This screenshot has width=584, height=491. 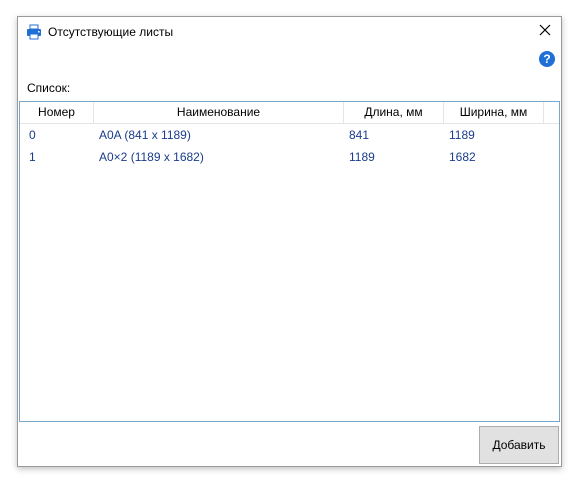 What do you see at coordinates (551, 112) in the screenshot?
I see `column-header-filler` at bounding box center [551, 112].